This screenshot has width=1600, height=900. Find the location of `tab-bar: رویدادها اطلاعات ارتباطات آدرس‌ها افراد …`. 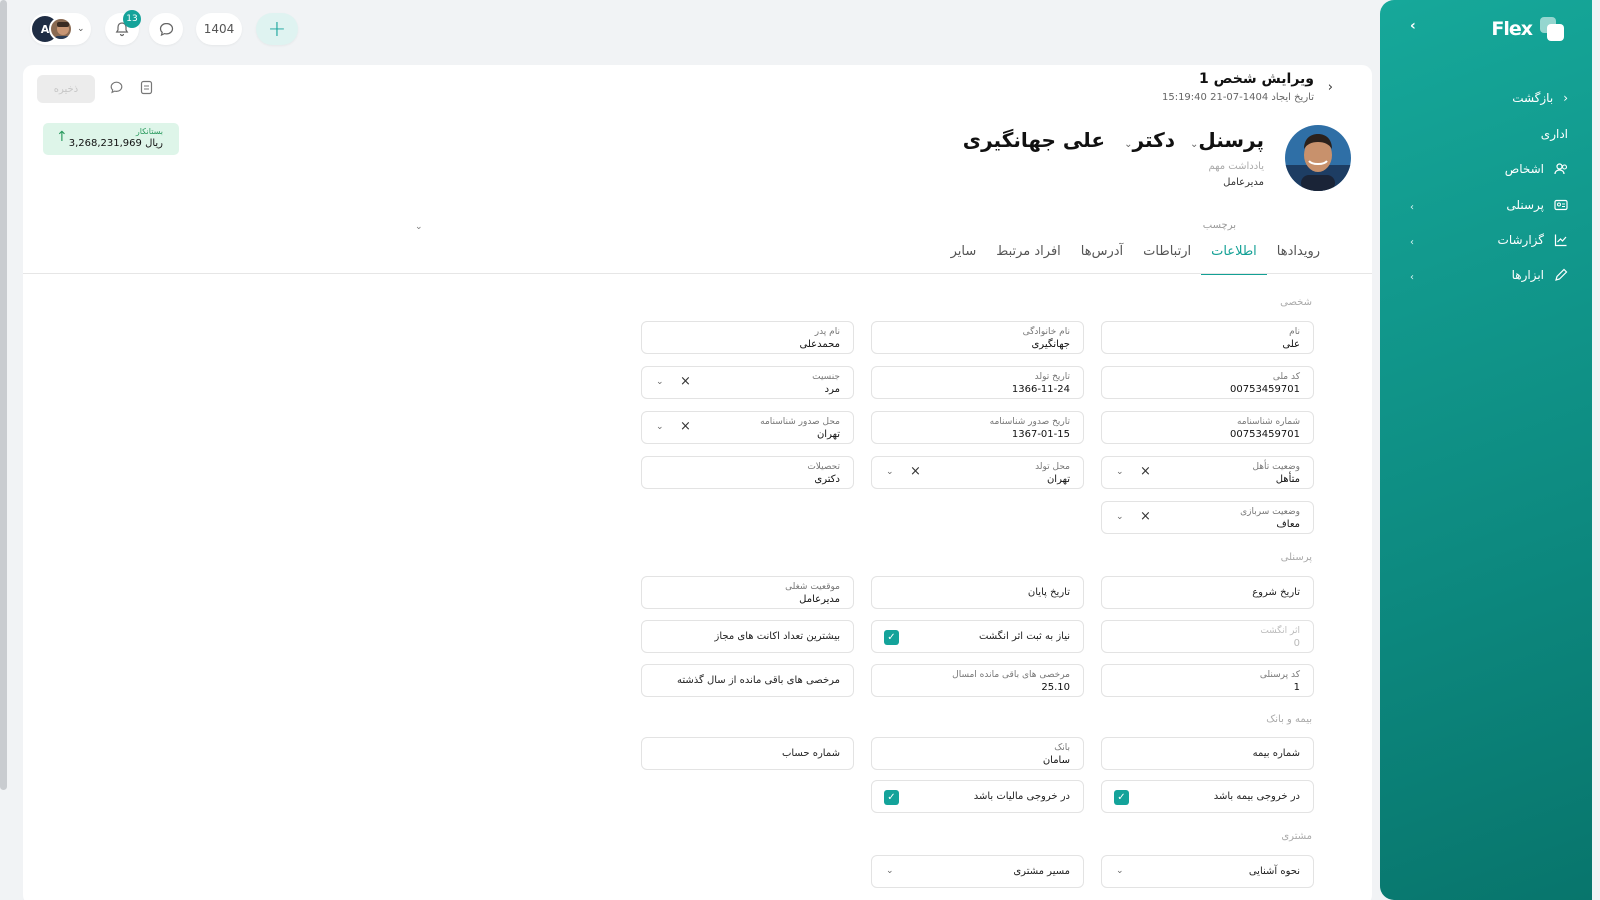

tab-bar: رویدادها اطلاعات ارتباطات آدرس‌ها افراد … is located at coordinates (1135, 259).